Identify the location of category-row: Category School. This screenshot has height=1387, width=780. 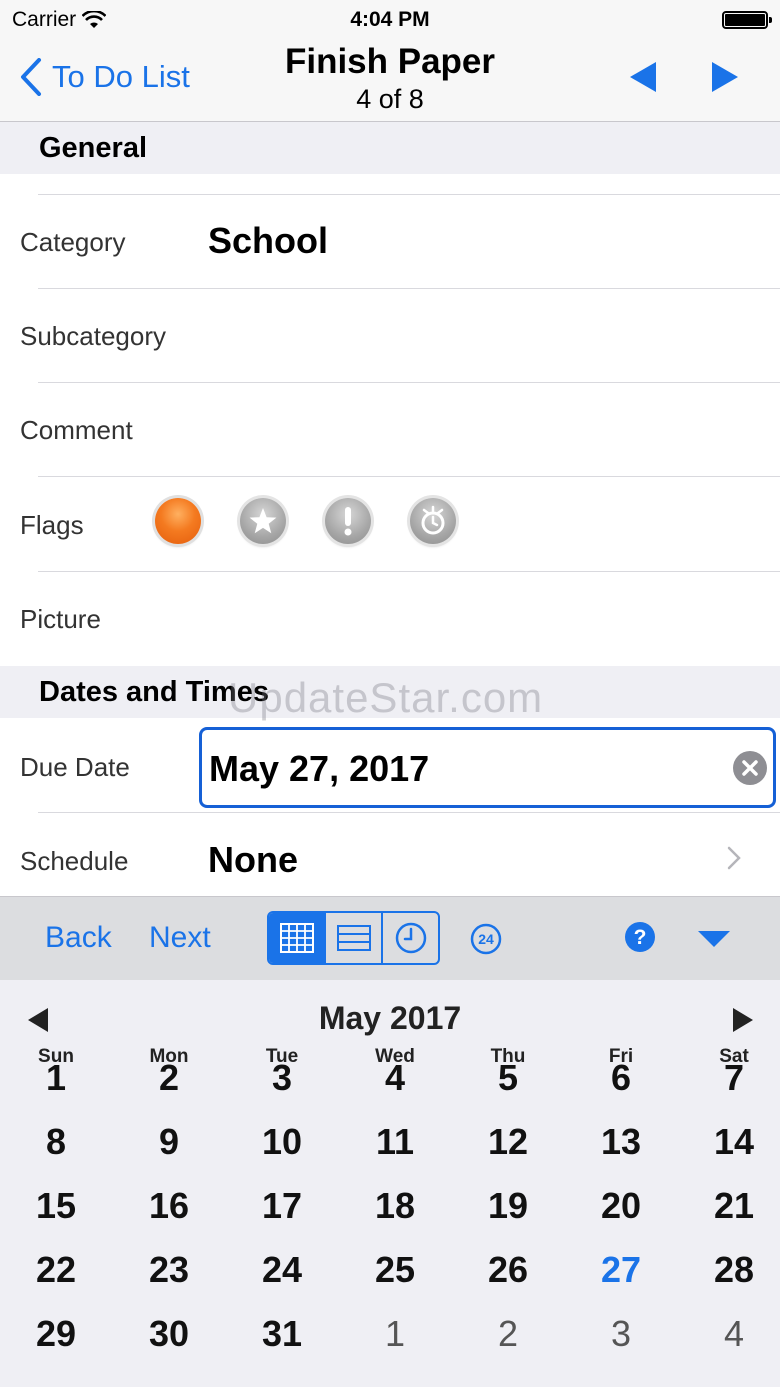
(390, 242).